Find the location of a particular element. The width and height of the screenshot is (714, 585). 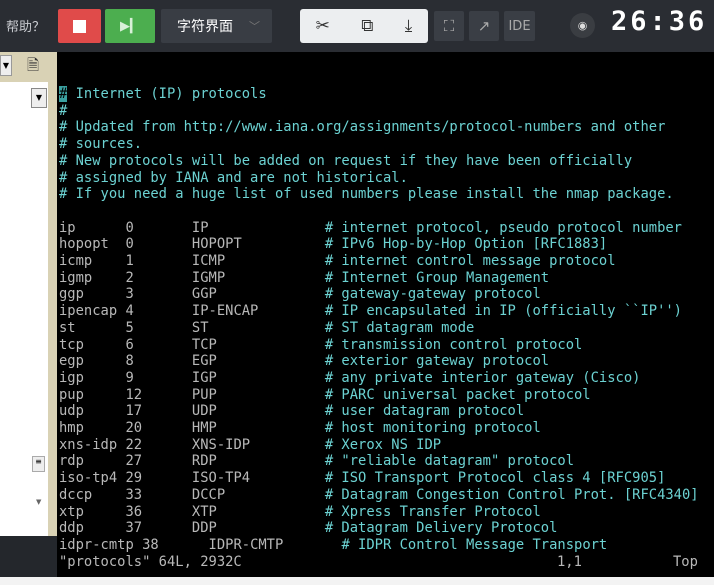

mode-select: 字符界面 ﹀ is located at coordinates (216, 26).